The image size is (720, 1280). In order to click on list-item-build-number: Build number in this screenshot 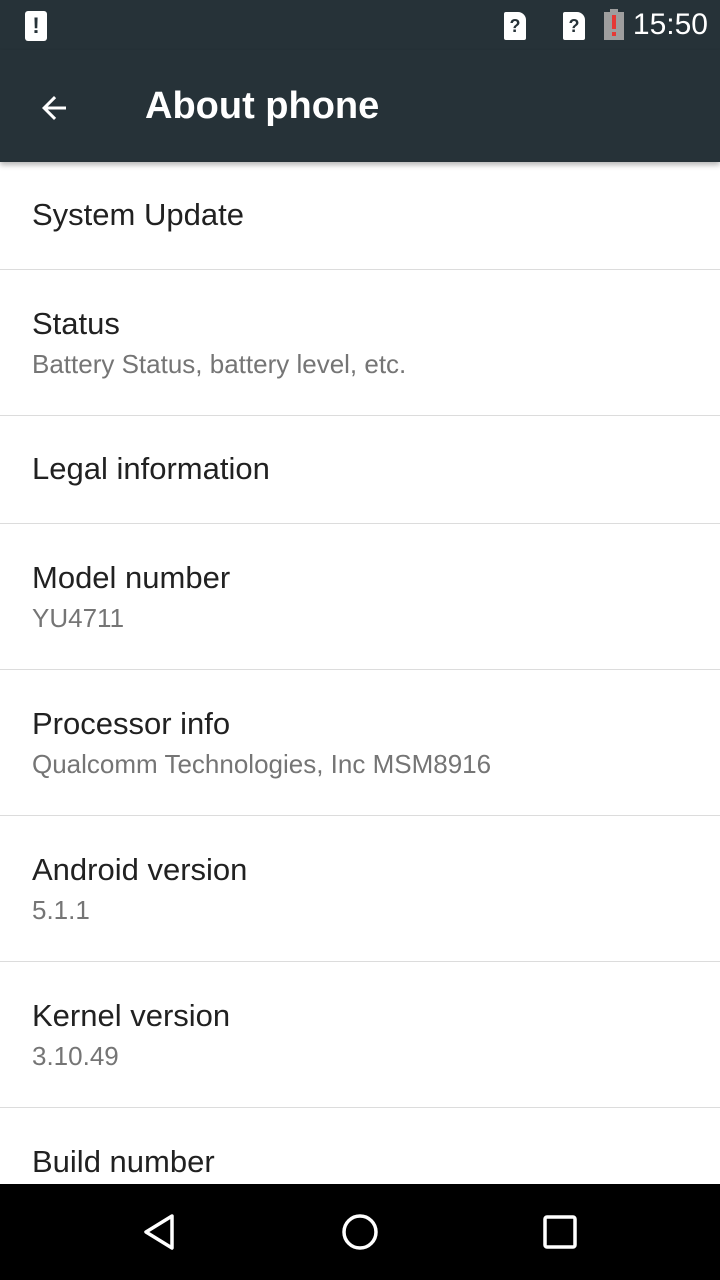, I will do `click(360, 1146)`.